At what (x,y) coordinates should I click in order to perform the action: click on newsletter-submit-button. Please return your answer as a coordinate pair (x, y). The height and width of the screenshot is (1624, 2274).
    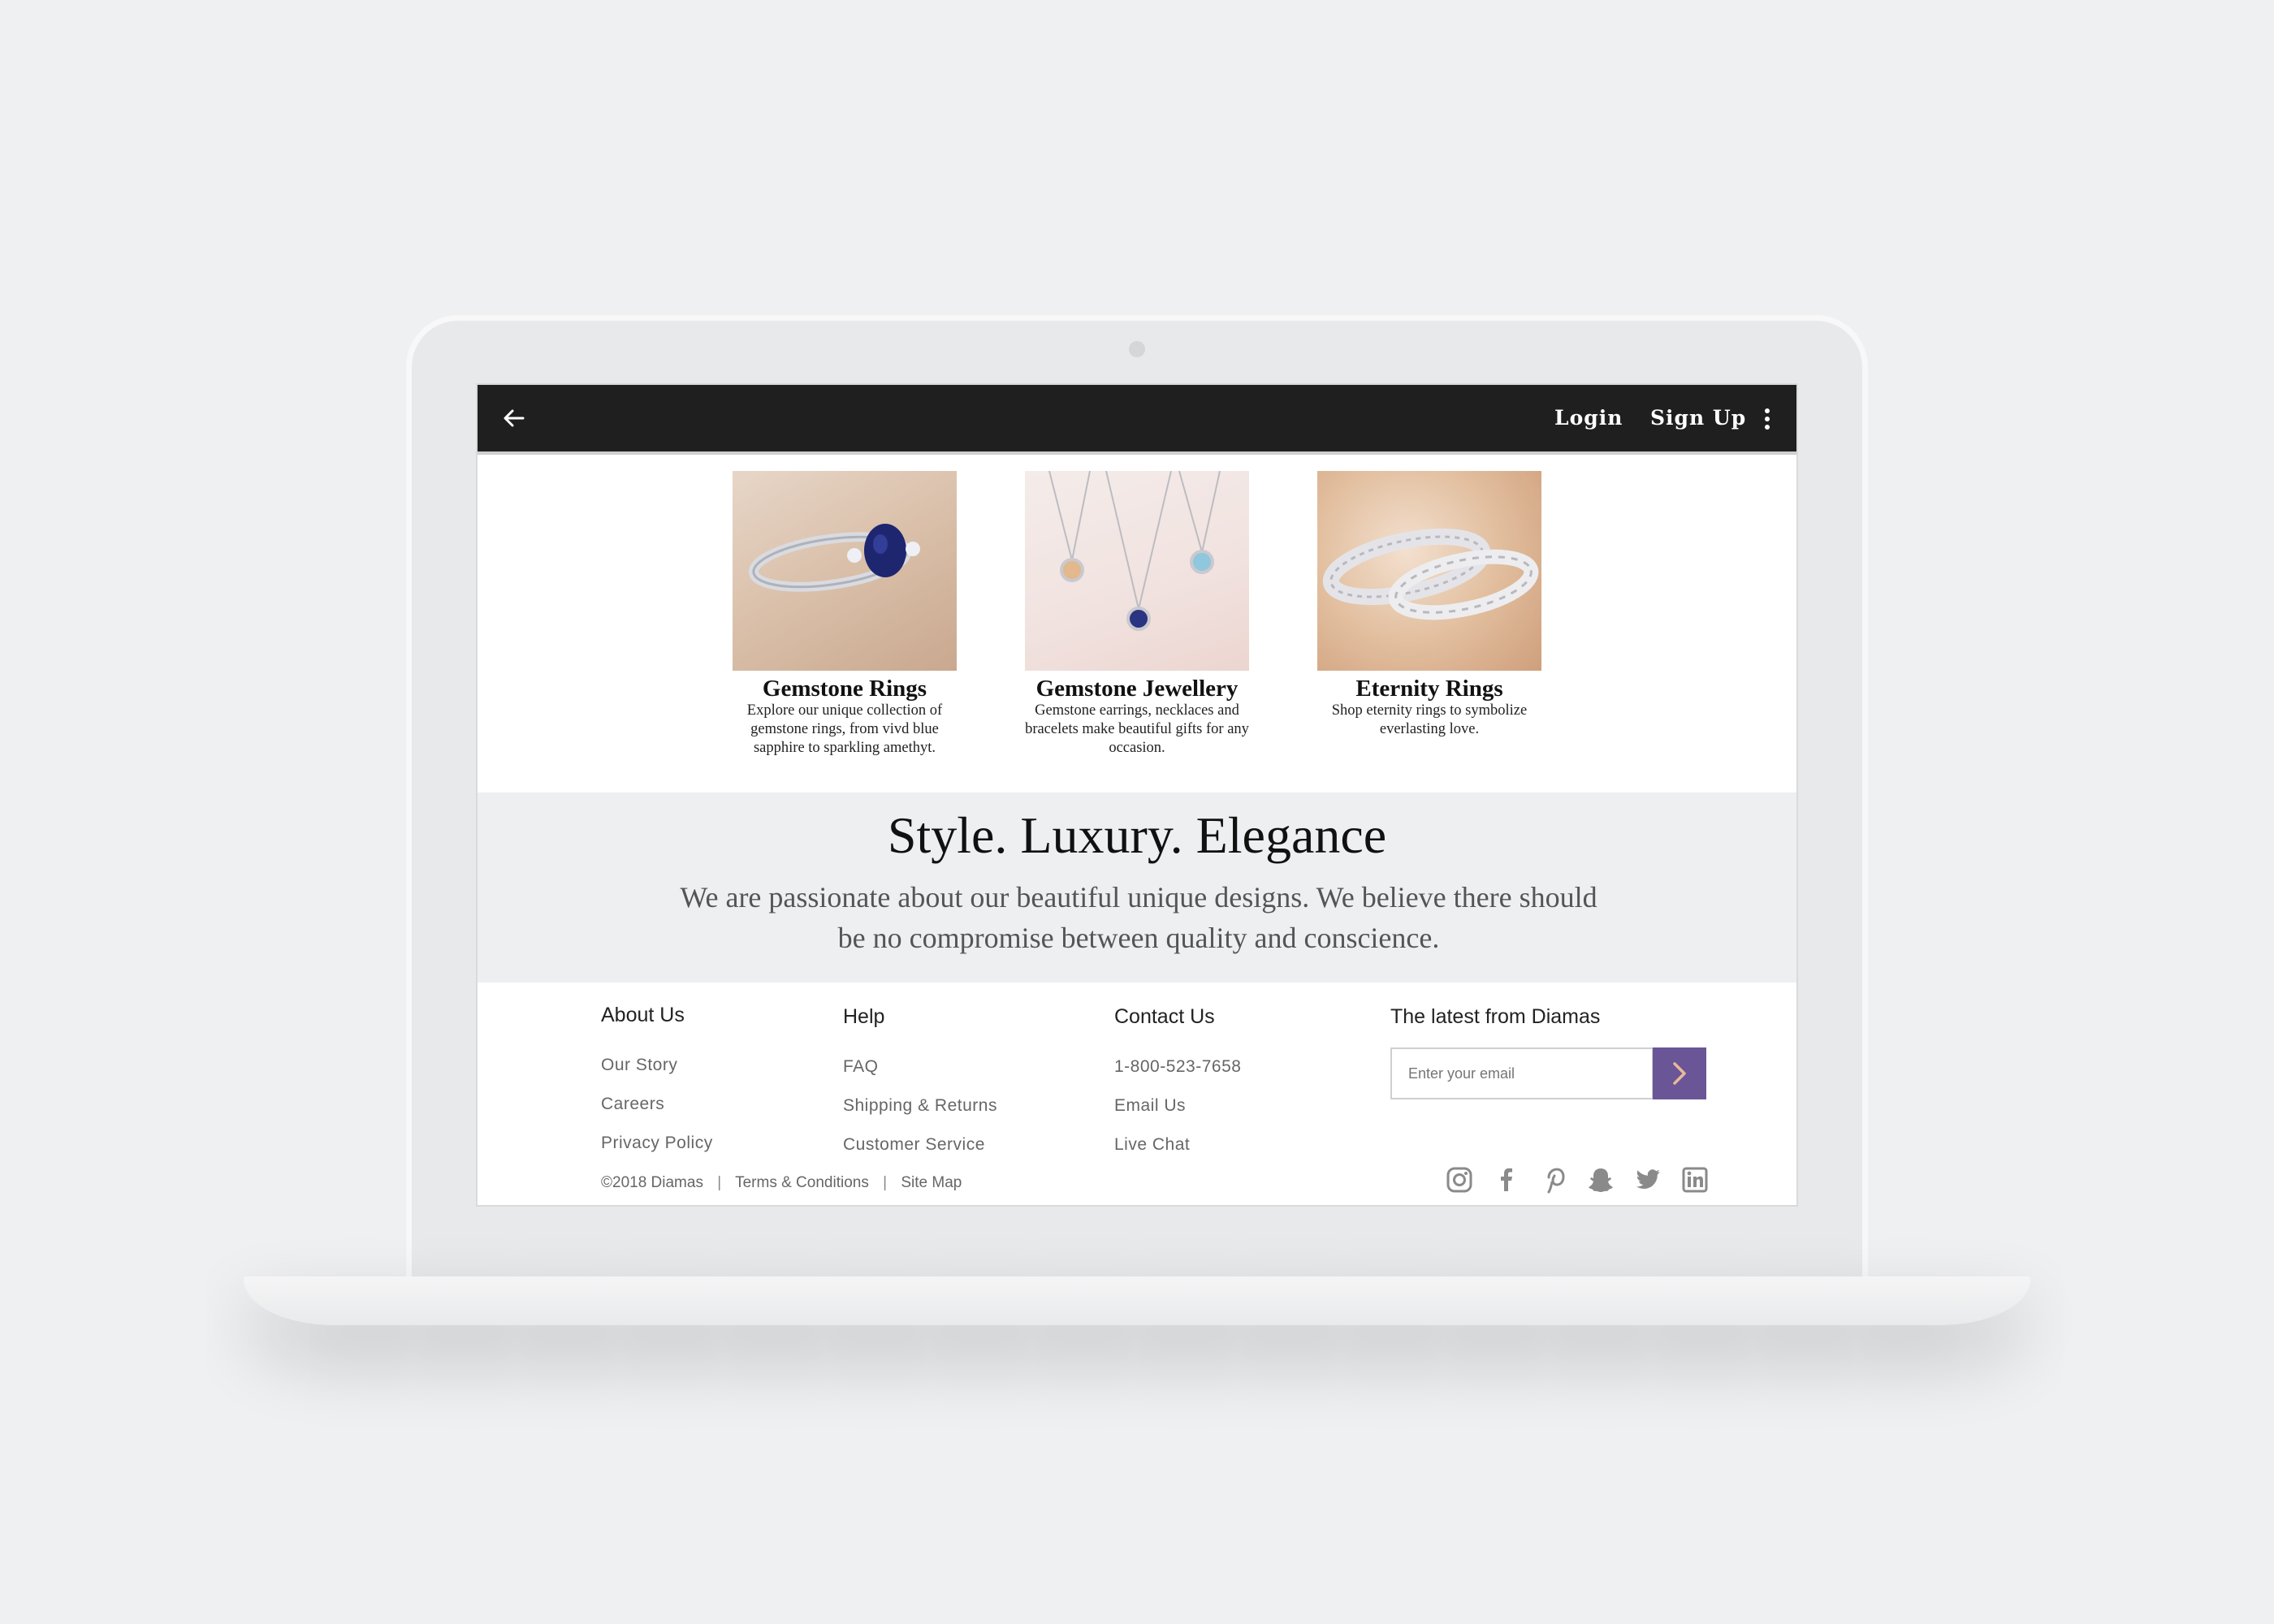
    Looking at the image, I should click on (1679, 1073).